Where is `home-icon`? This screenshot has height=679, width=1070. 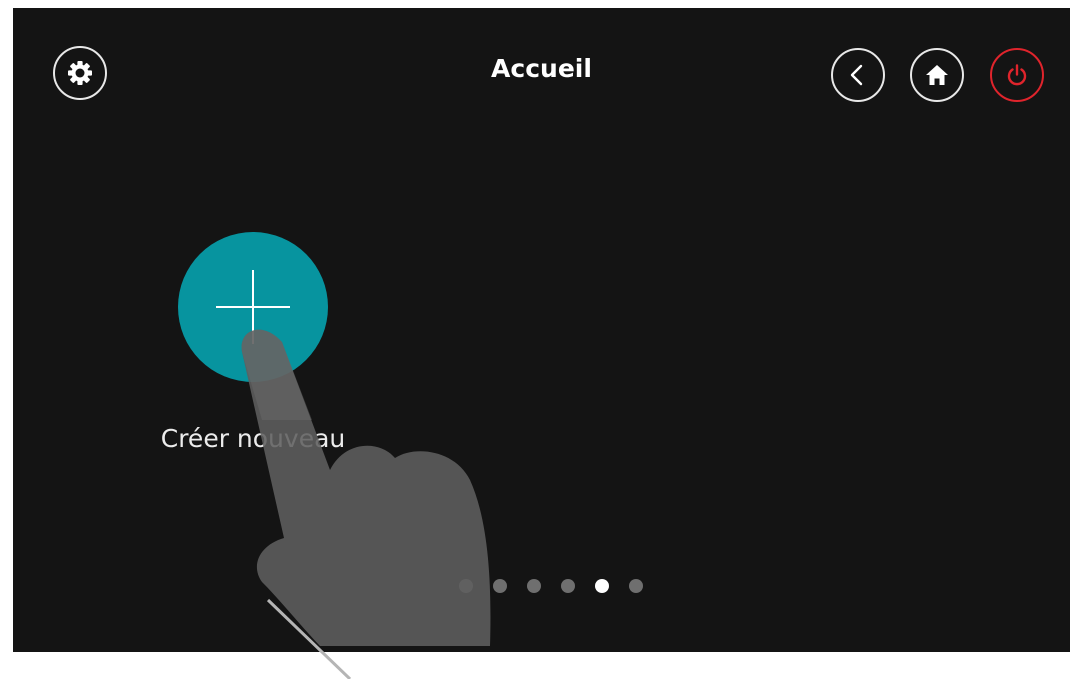
home-icon is located at coordinates (937, 75).